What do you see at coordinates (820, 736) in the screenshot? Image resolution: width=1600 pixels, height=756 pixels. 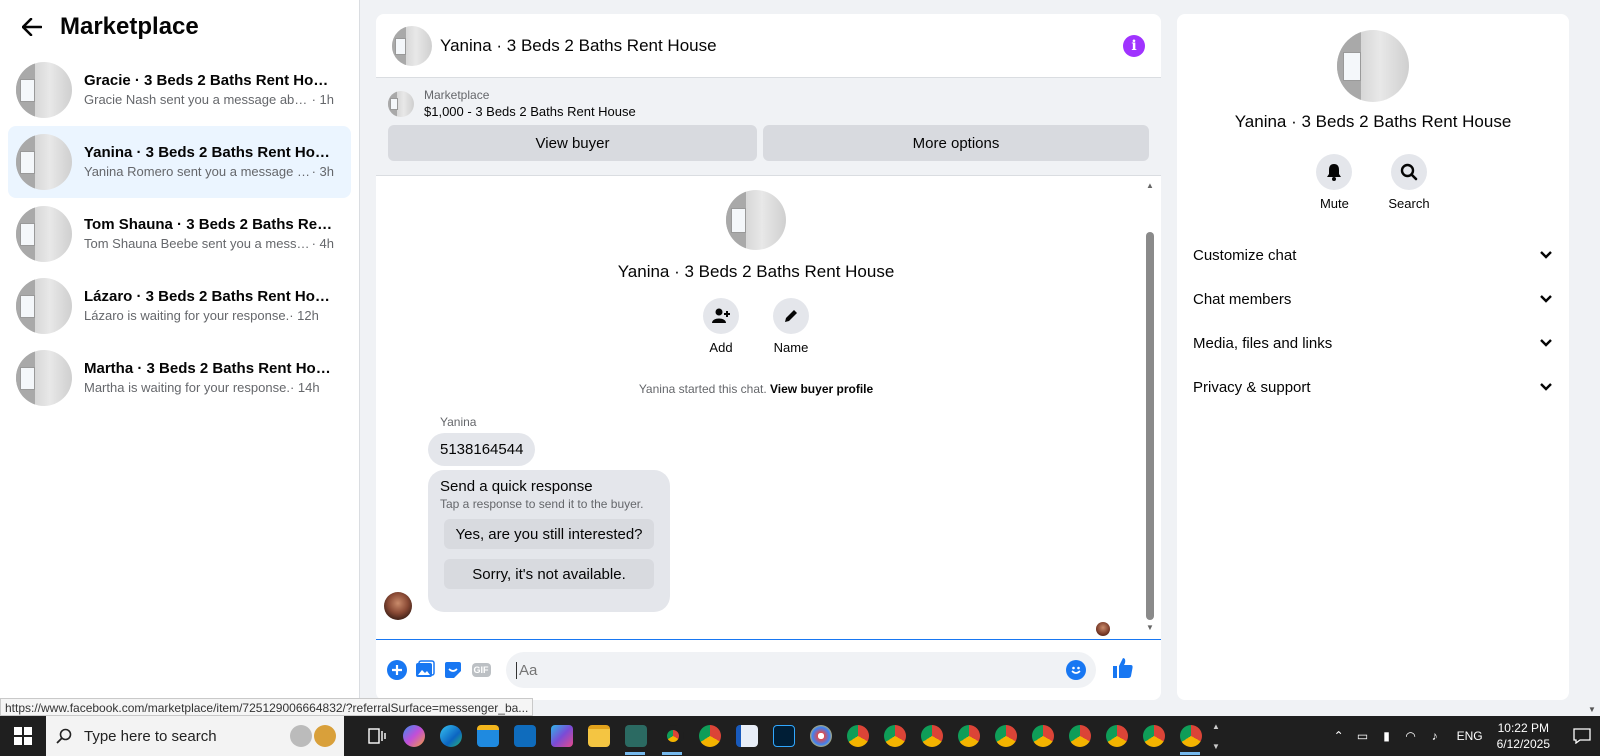 I see `paint-icon` at bounding box center [820, 736].